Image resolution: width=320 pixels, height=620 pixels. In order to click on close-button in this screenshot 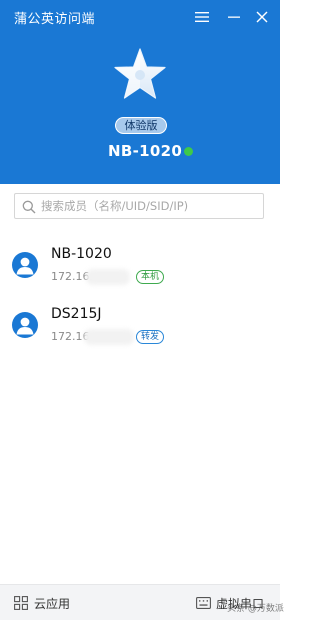, I will do `click(262, 17)`.